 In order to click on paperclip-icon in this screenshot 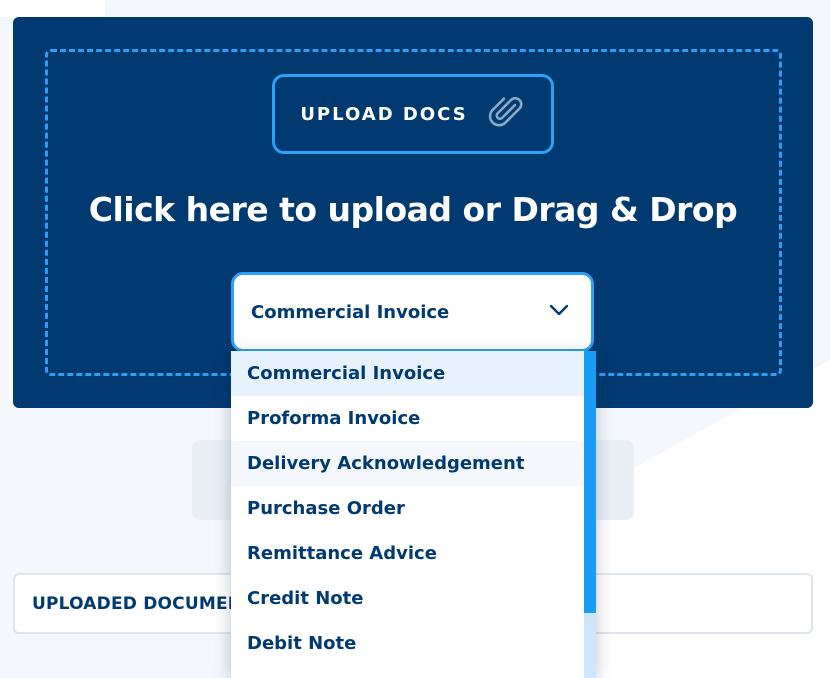, I will do `click(506, 114)`.